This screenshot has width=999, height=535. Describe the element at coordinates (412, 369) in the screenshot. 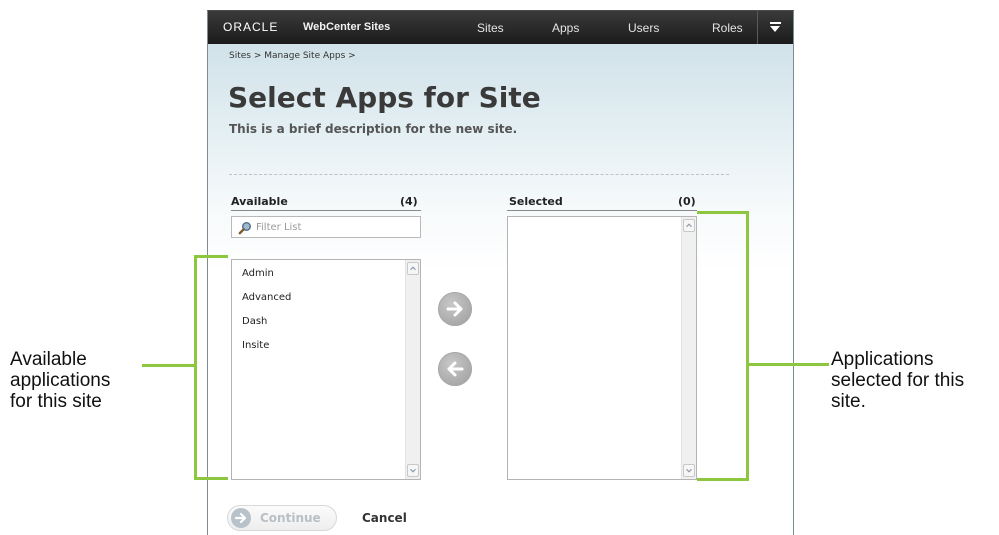

I see `available-scrollbar` at that location.